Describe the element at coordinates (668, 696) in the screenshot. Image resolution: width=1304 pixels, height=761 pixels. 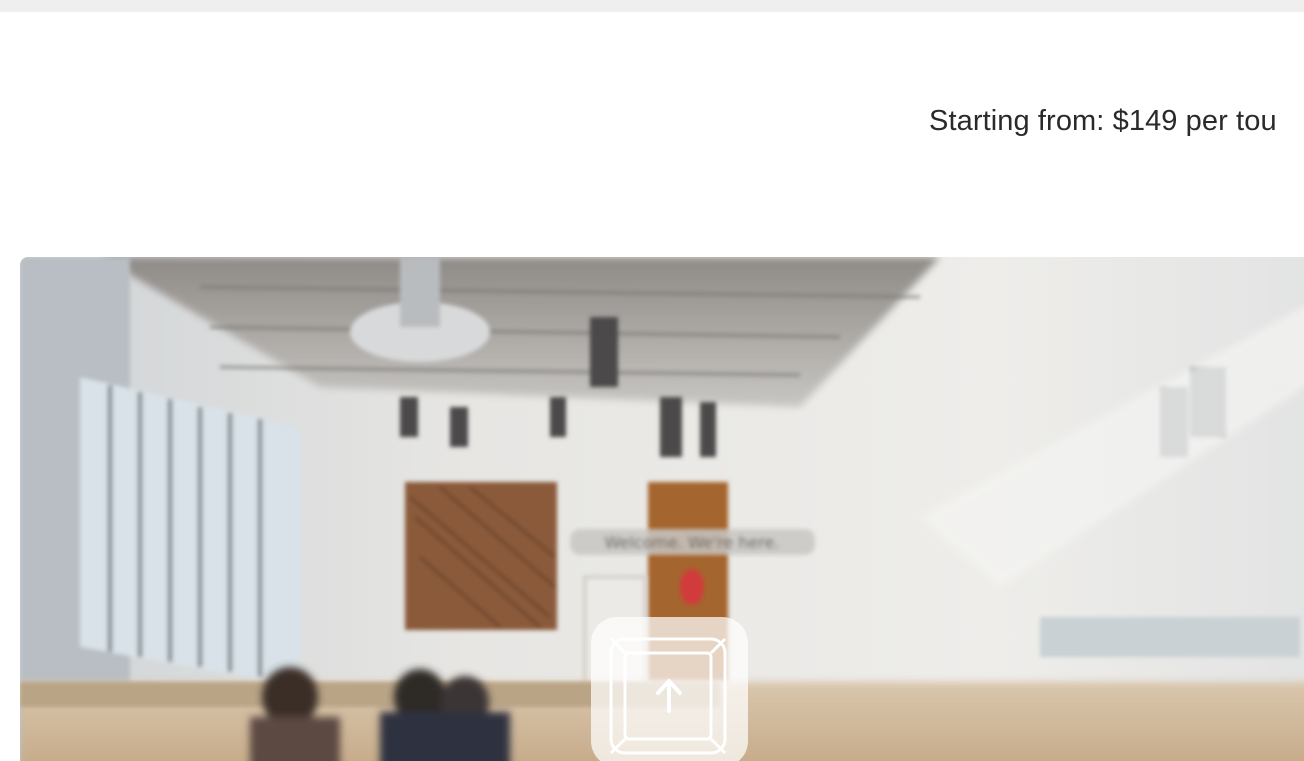
I see `share-upload-icon` at that location.